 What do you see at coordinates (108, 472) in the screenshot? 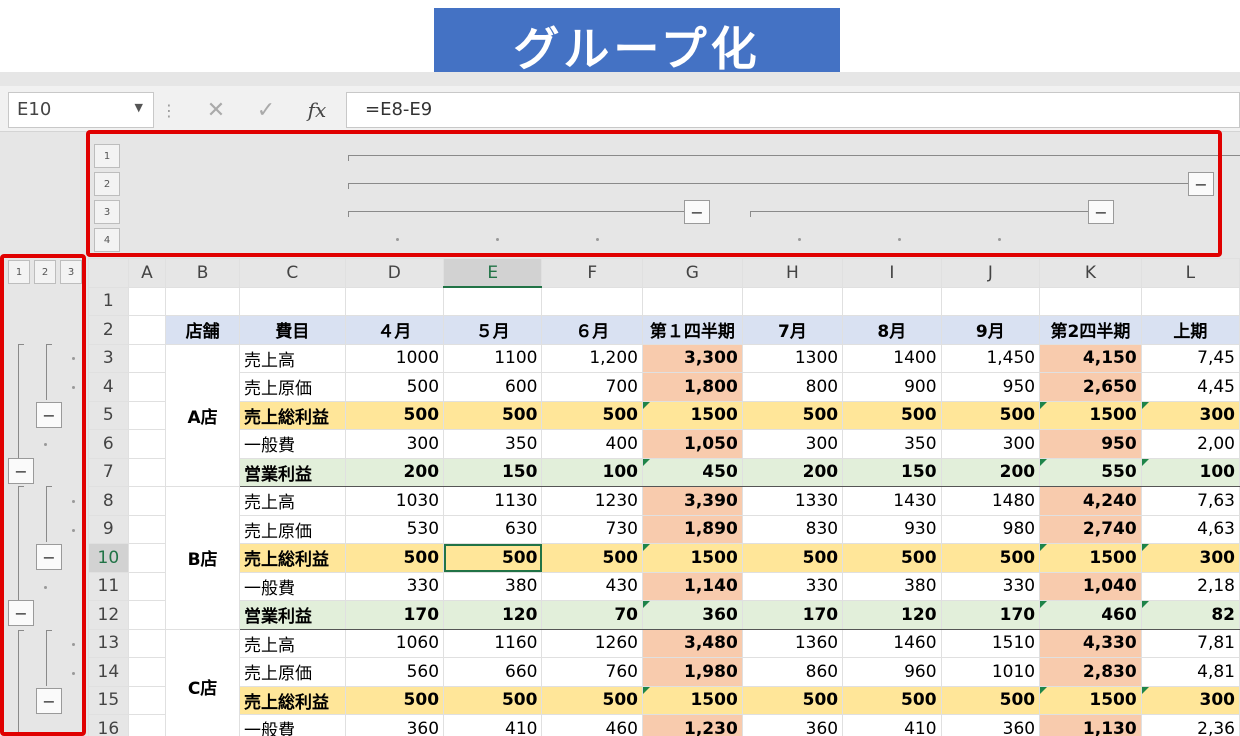
I see `row-header: 7` at bounding box center [108, 472].